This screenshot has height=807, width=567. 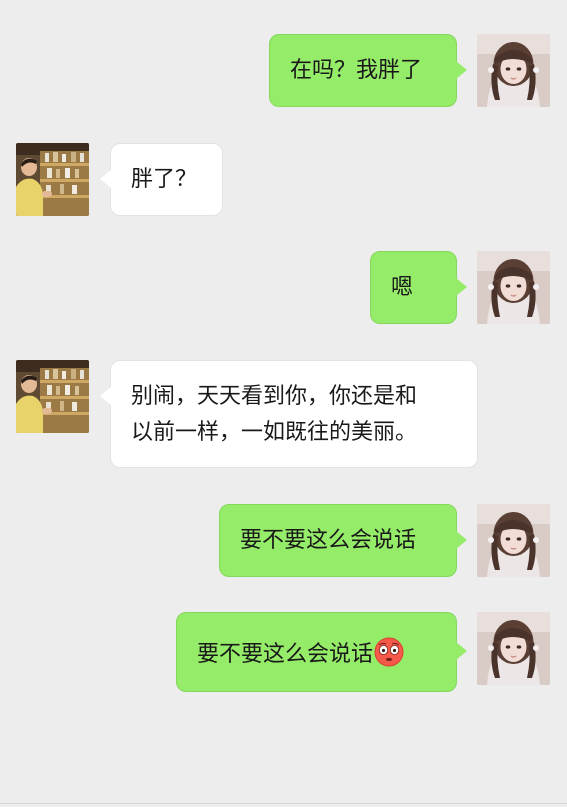 I want to click on message-text-line: 以前一样，一如既往的美丽。, so click(x=274, y=432).